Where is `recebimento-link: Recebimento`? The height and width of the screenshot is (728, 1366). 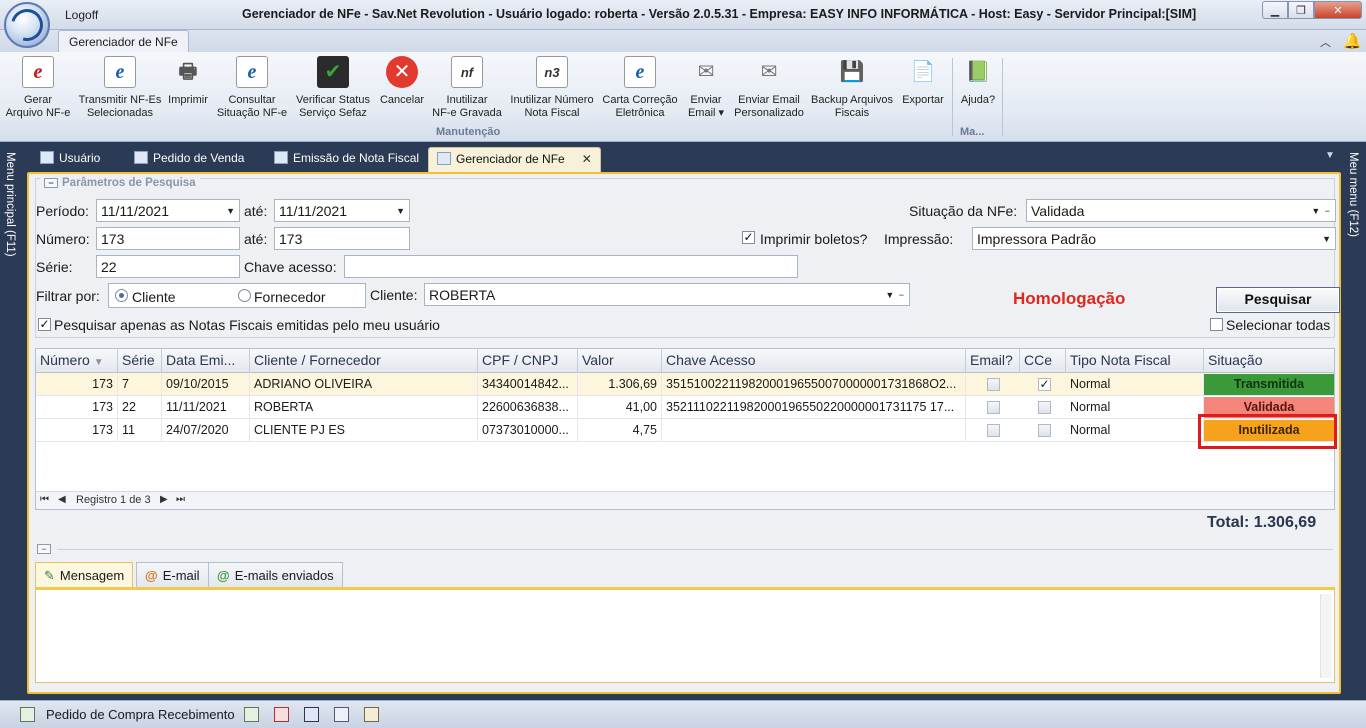
recebimento-link: Recebimento is located at coordinates (196, 714).